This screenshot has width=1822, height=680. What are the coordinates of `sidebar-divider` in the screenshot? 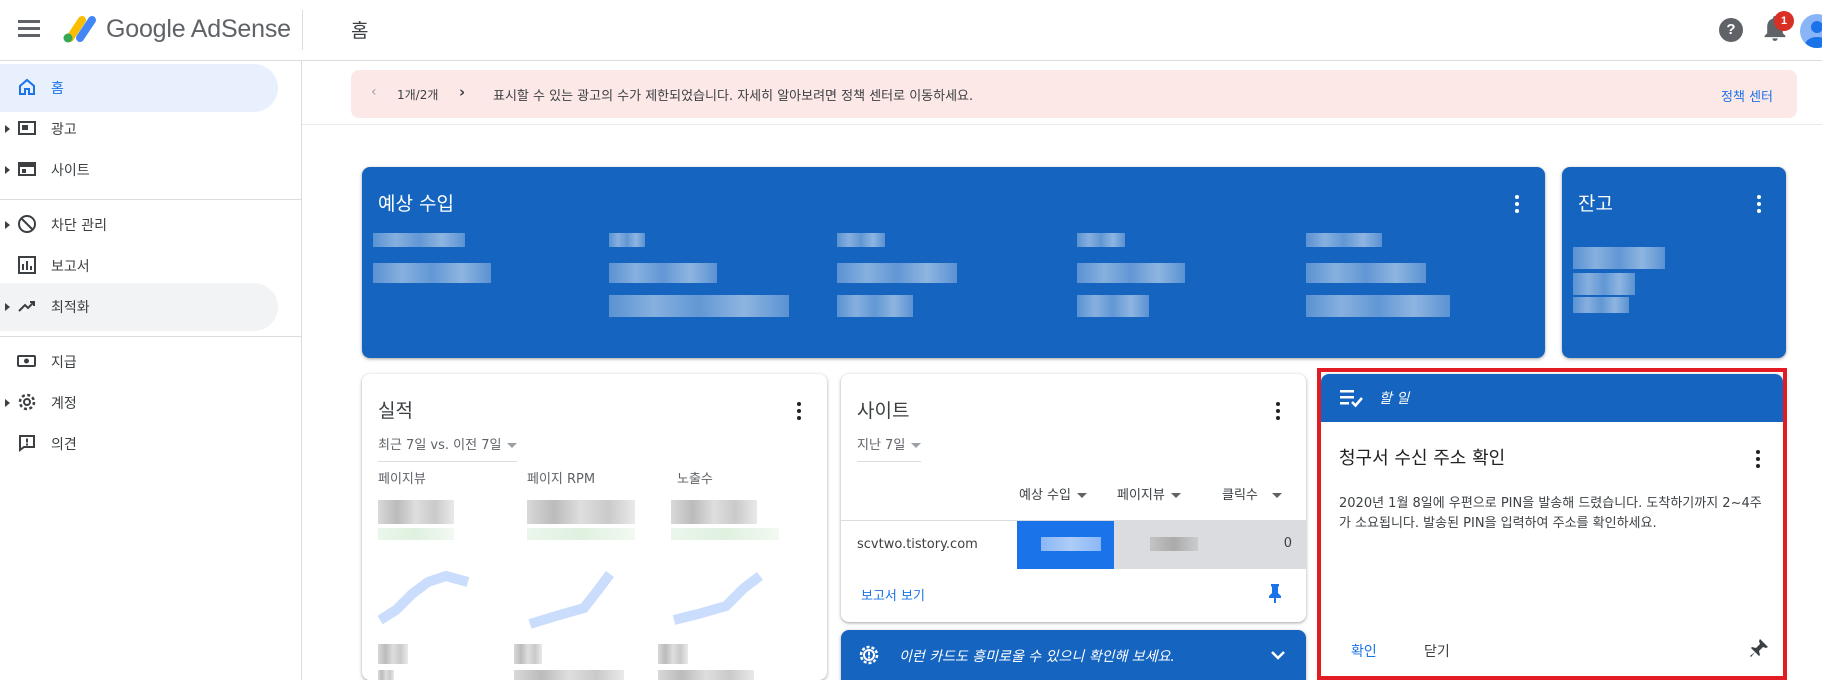 It's located at (151, 336).